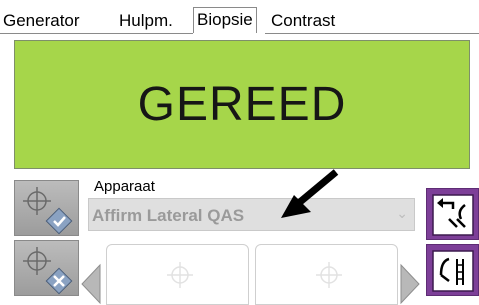  I want to click on switch-view-button, so click(452, 214).